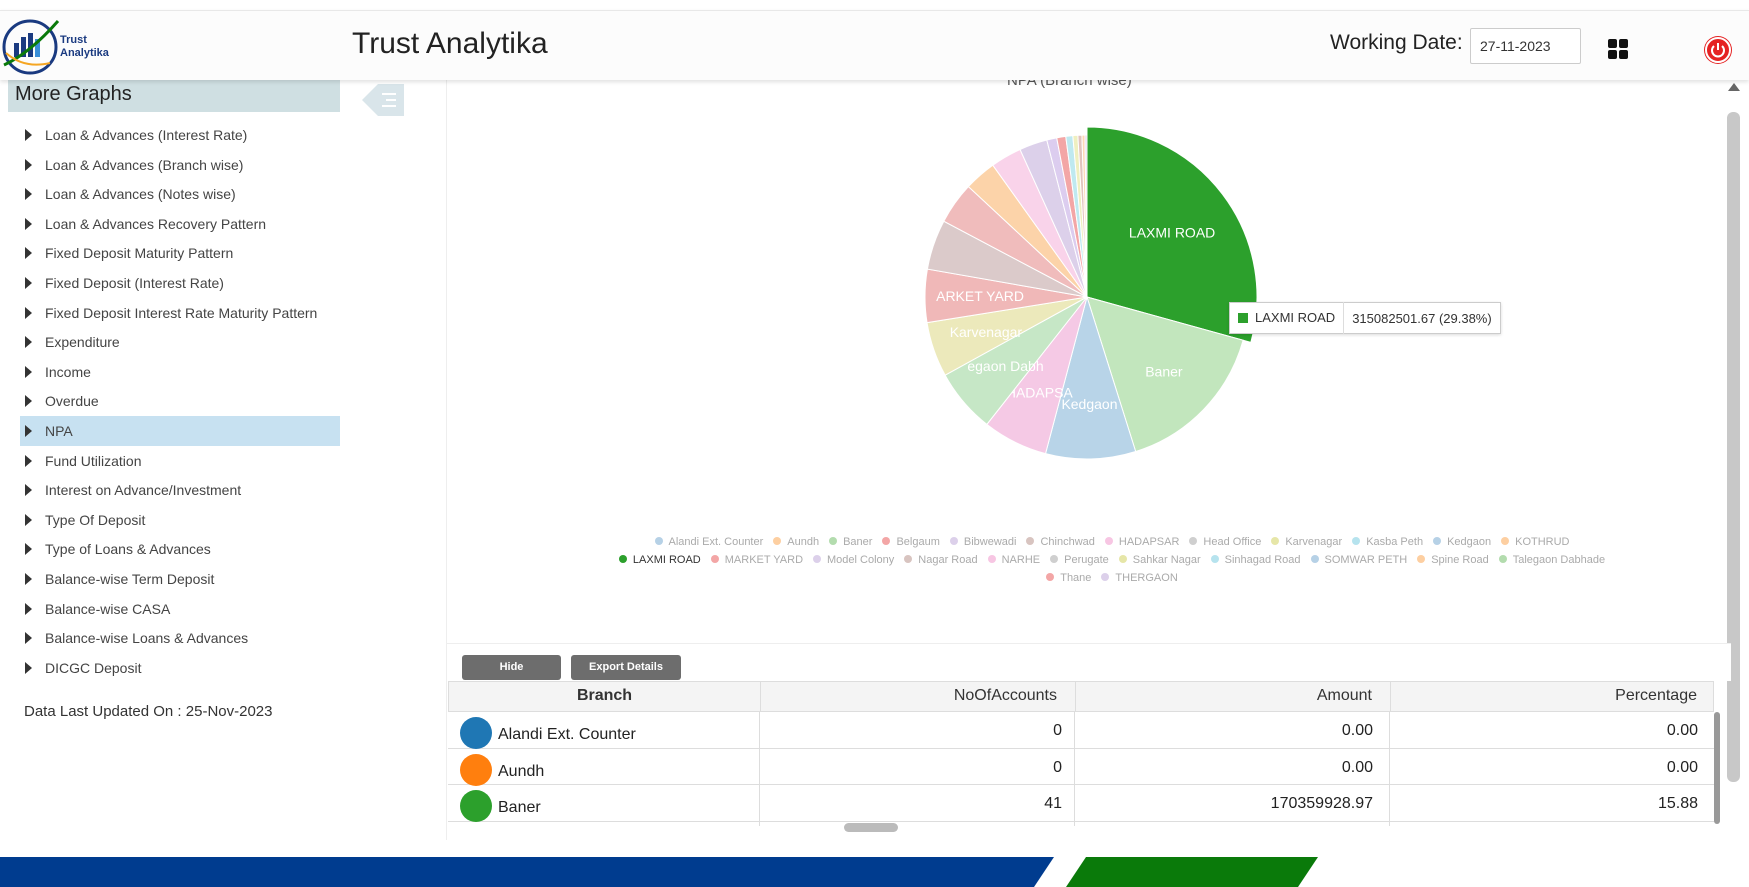 Image resolution: width=1749 pixels, height=887 pixels. I want to click on chart-tooltip: LAXMI ROAD 315082501.67 (29.38%), so click(1365, 318).